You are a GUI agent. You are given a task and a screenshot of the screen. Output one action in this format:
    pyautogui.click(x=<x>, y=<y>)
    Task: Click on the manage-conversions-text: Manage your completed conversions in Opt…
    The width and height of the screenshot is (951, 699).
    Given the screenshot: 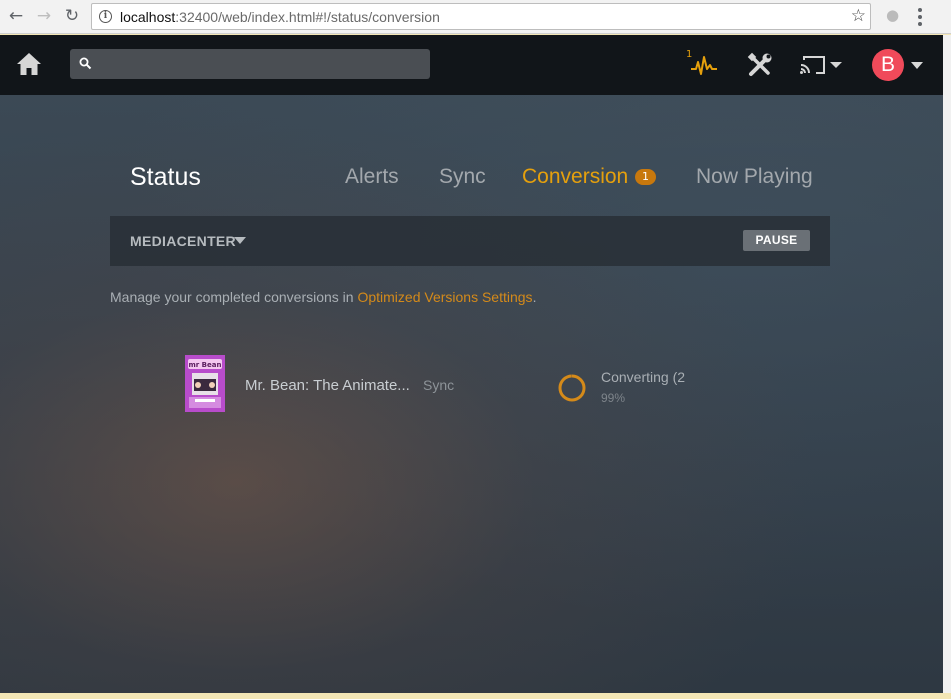 What is the action you would take?
    pyautogui.click(x=323, y=297)
    